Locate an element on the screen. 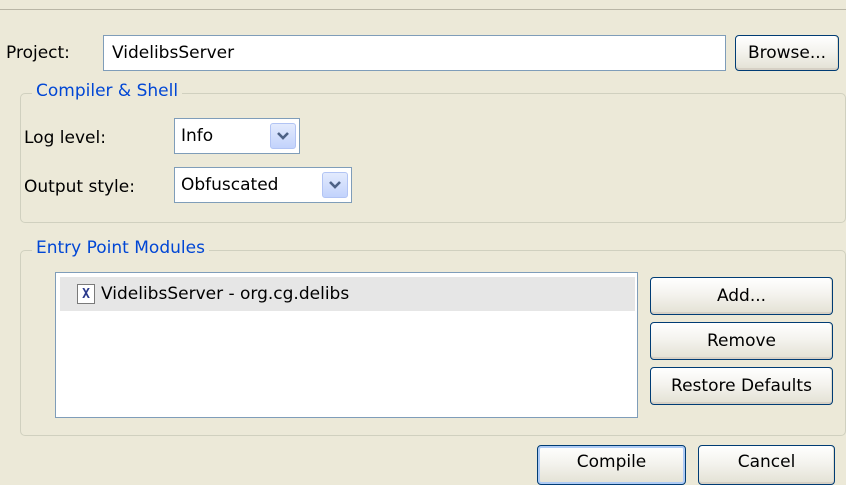 The width and height of the screenshot is (846, 485). log-level-value: Info is located at coordinates (197, 136).